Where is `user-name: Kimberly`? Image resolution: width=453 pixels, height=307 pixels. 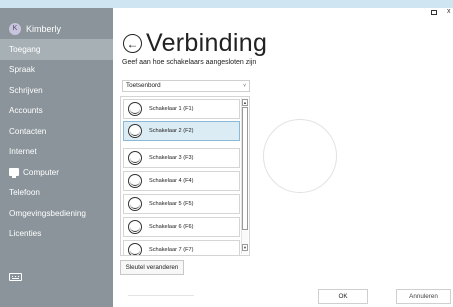
user-name: Kimberly is located at coordinates (44, 29).